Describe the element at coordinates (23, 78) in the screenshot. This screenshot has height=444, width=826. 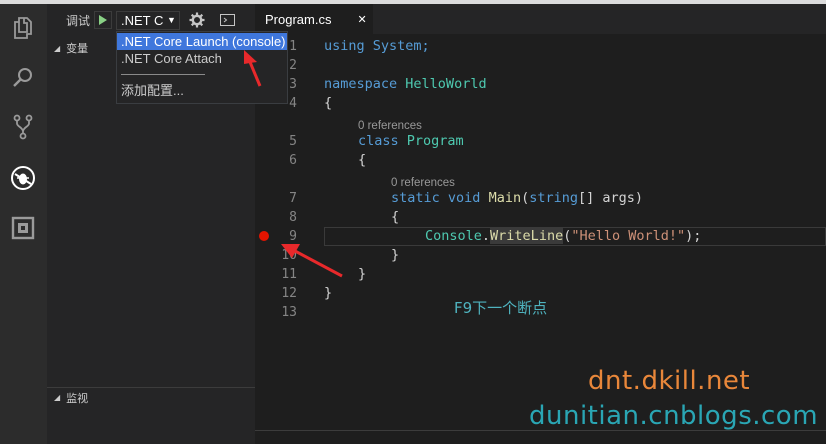
I see `search-icon` at that location.